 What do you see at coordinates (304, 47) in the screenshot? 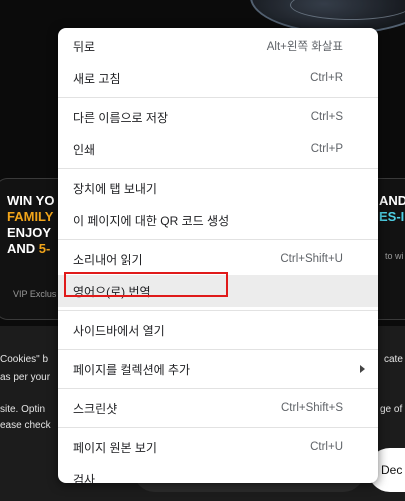
I see `menu-item-shortcut: Alt+왼쪽 화살표` at bounding box center [304, 47].